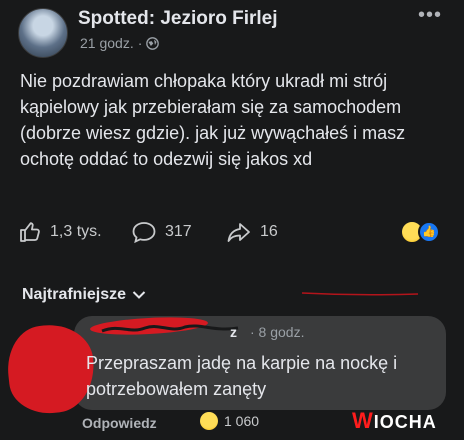 This screenshot has width=464, height=440. Describe the element at coordinates (360, 294) in the screenshot. I see `red-scribble-mark` at that location.